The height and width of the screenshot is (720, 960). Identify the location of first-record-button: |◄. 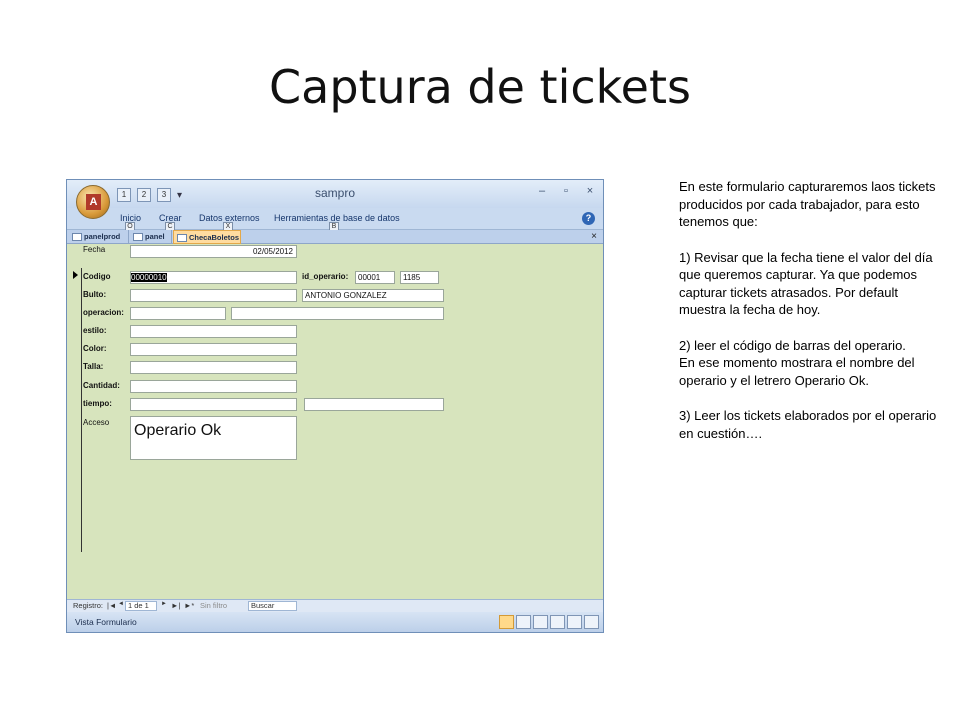
(111, 605).